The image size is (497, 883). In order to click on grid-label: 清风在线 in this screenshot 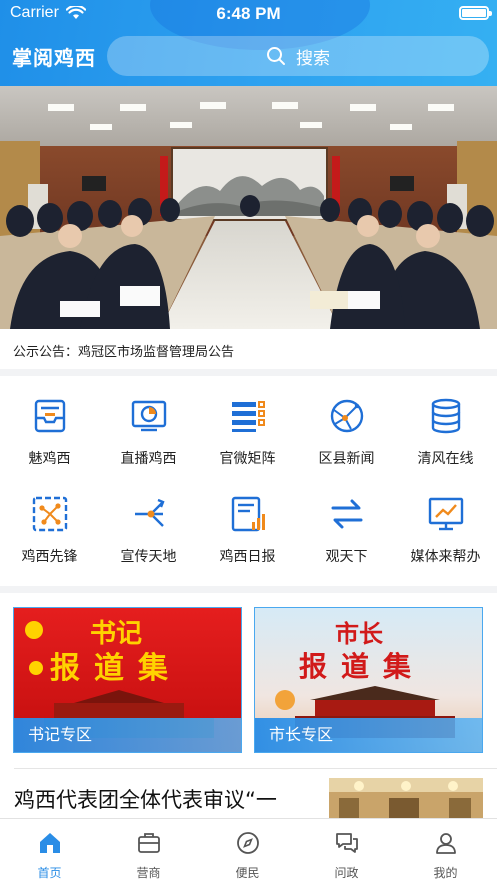, I will do `click(445, 459)`.